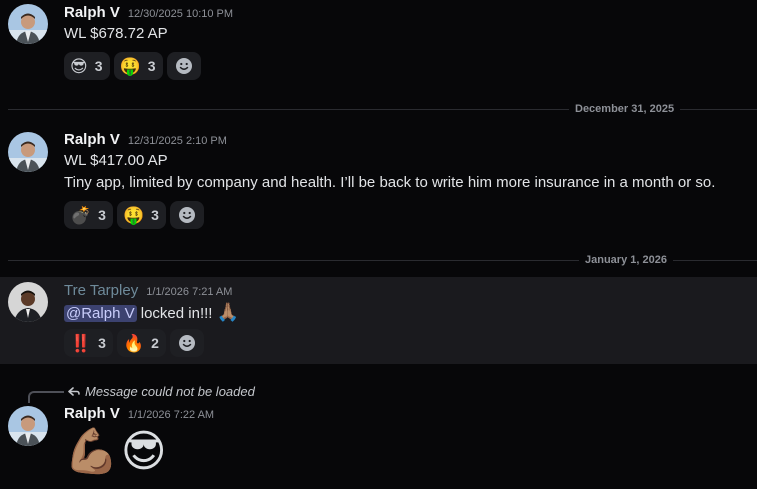  What do you see at coordinates (228, 312) in the screenshot?
I see `folded-hands-emoji: 🙏🏽` at bounding box center [228, 312].